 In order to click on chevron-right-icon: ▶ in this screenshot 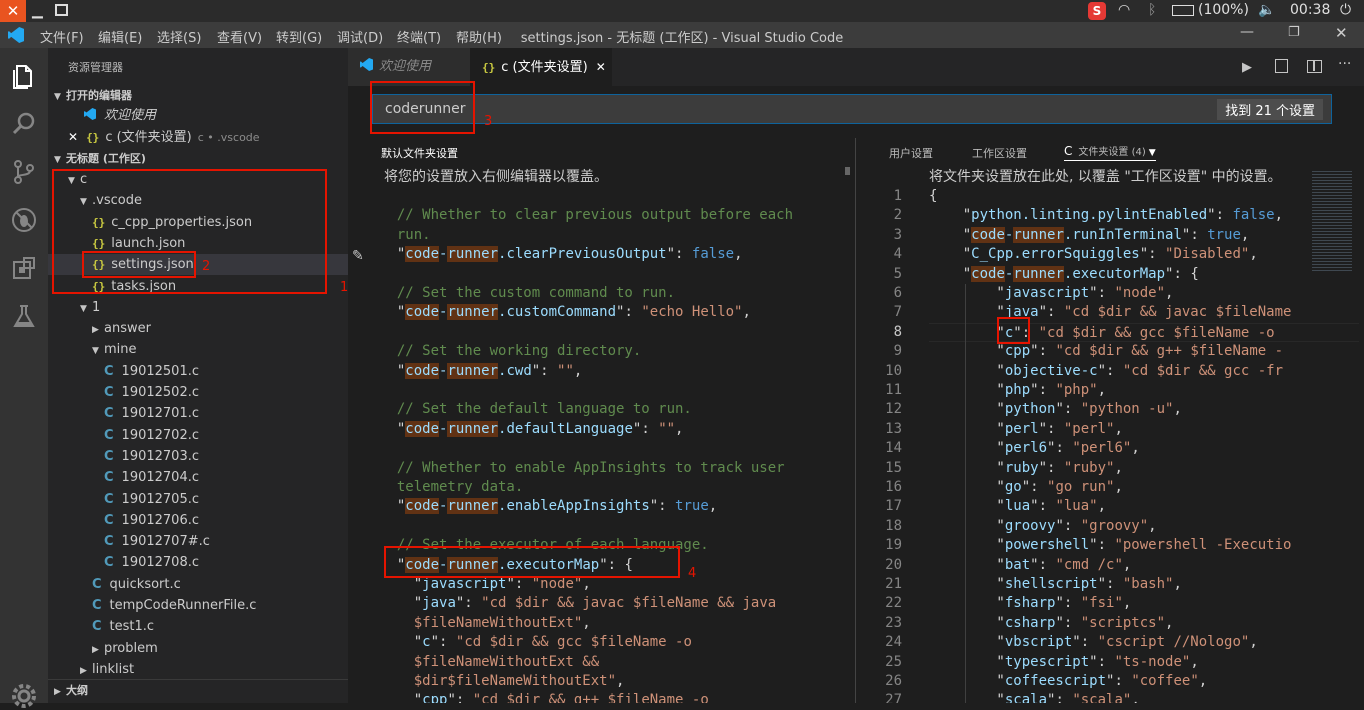, I will do `click(95, 649)`.